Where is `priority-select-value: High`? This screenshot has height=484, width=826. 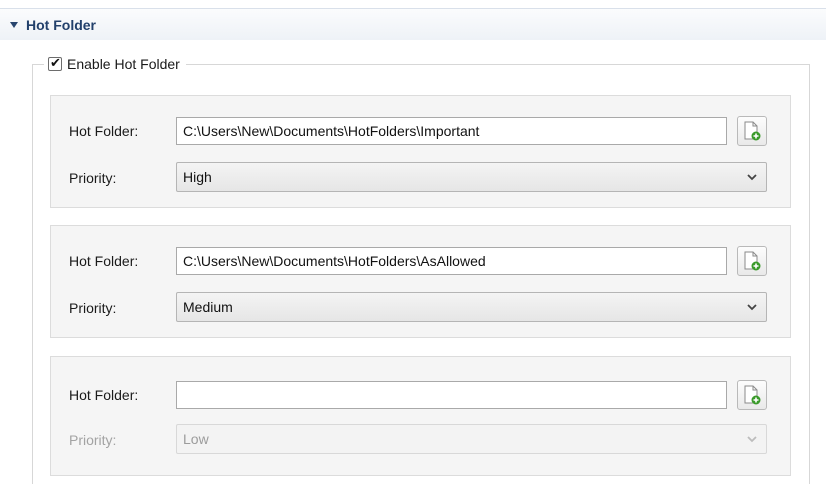
priority-select-value: High is located at coordinates (197, 177).